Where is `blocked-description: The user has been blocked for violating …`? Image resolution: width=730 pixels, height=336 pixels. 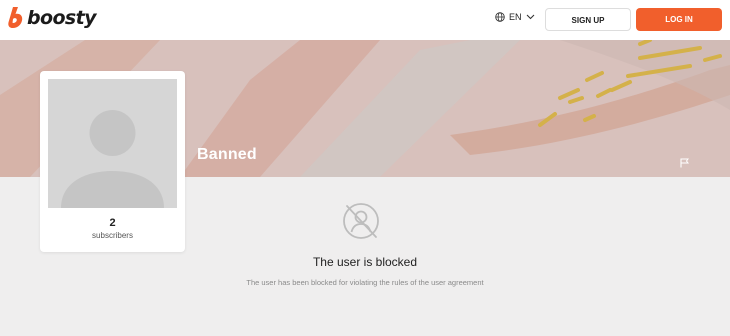 blocked-description: The user has been blocked for violating … is located at coordinates (365, 282).